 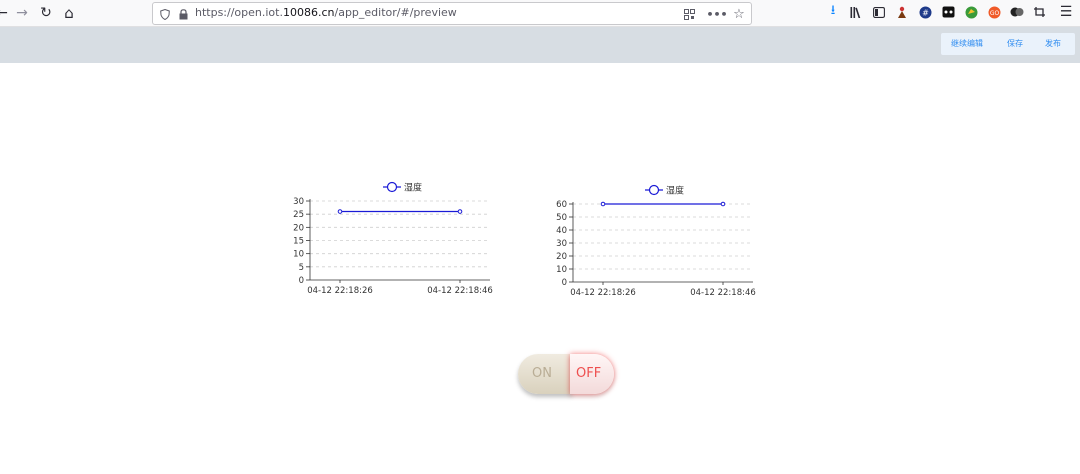 What do you see at coordinates (833, 11) in the screenshot?
I see `download-icon: ⭳` at bounding box center [833, 11].